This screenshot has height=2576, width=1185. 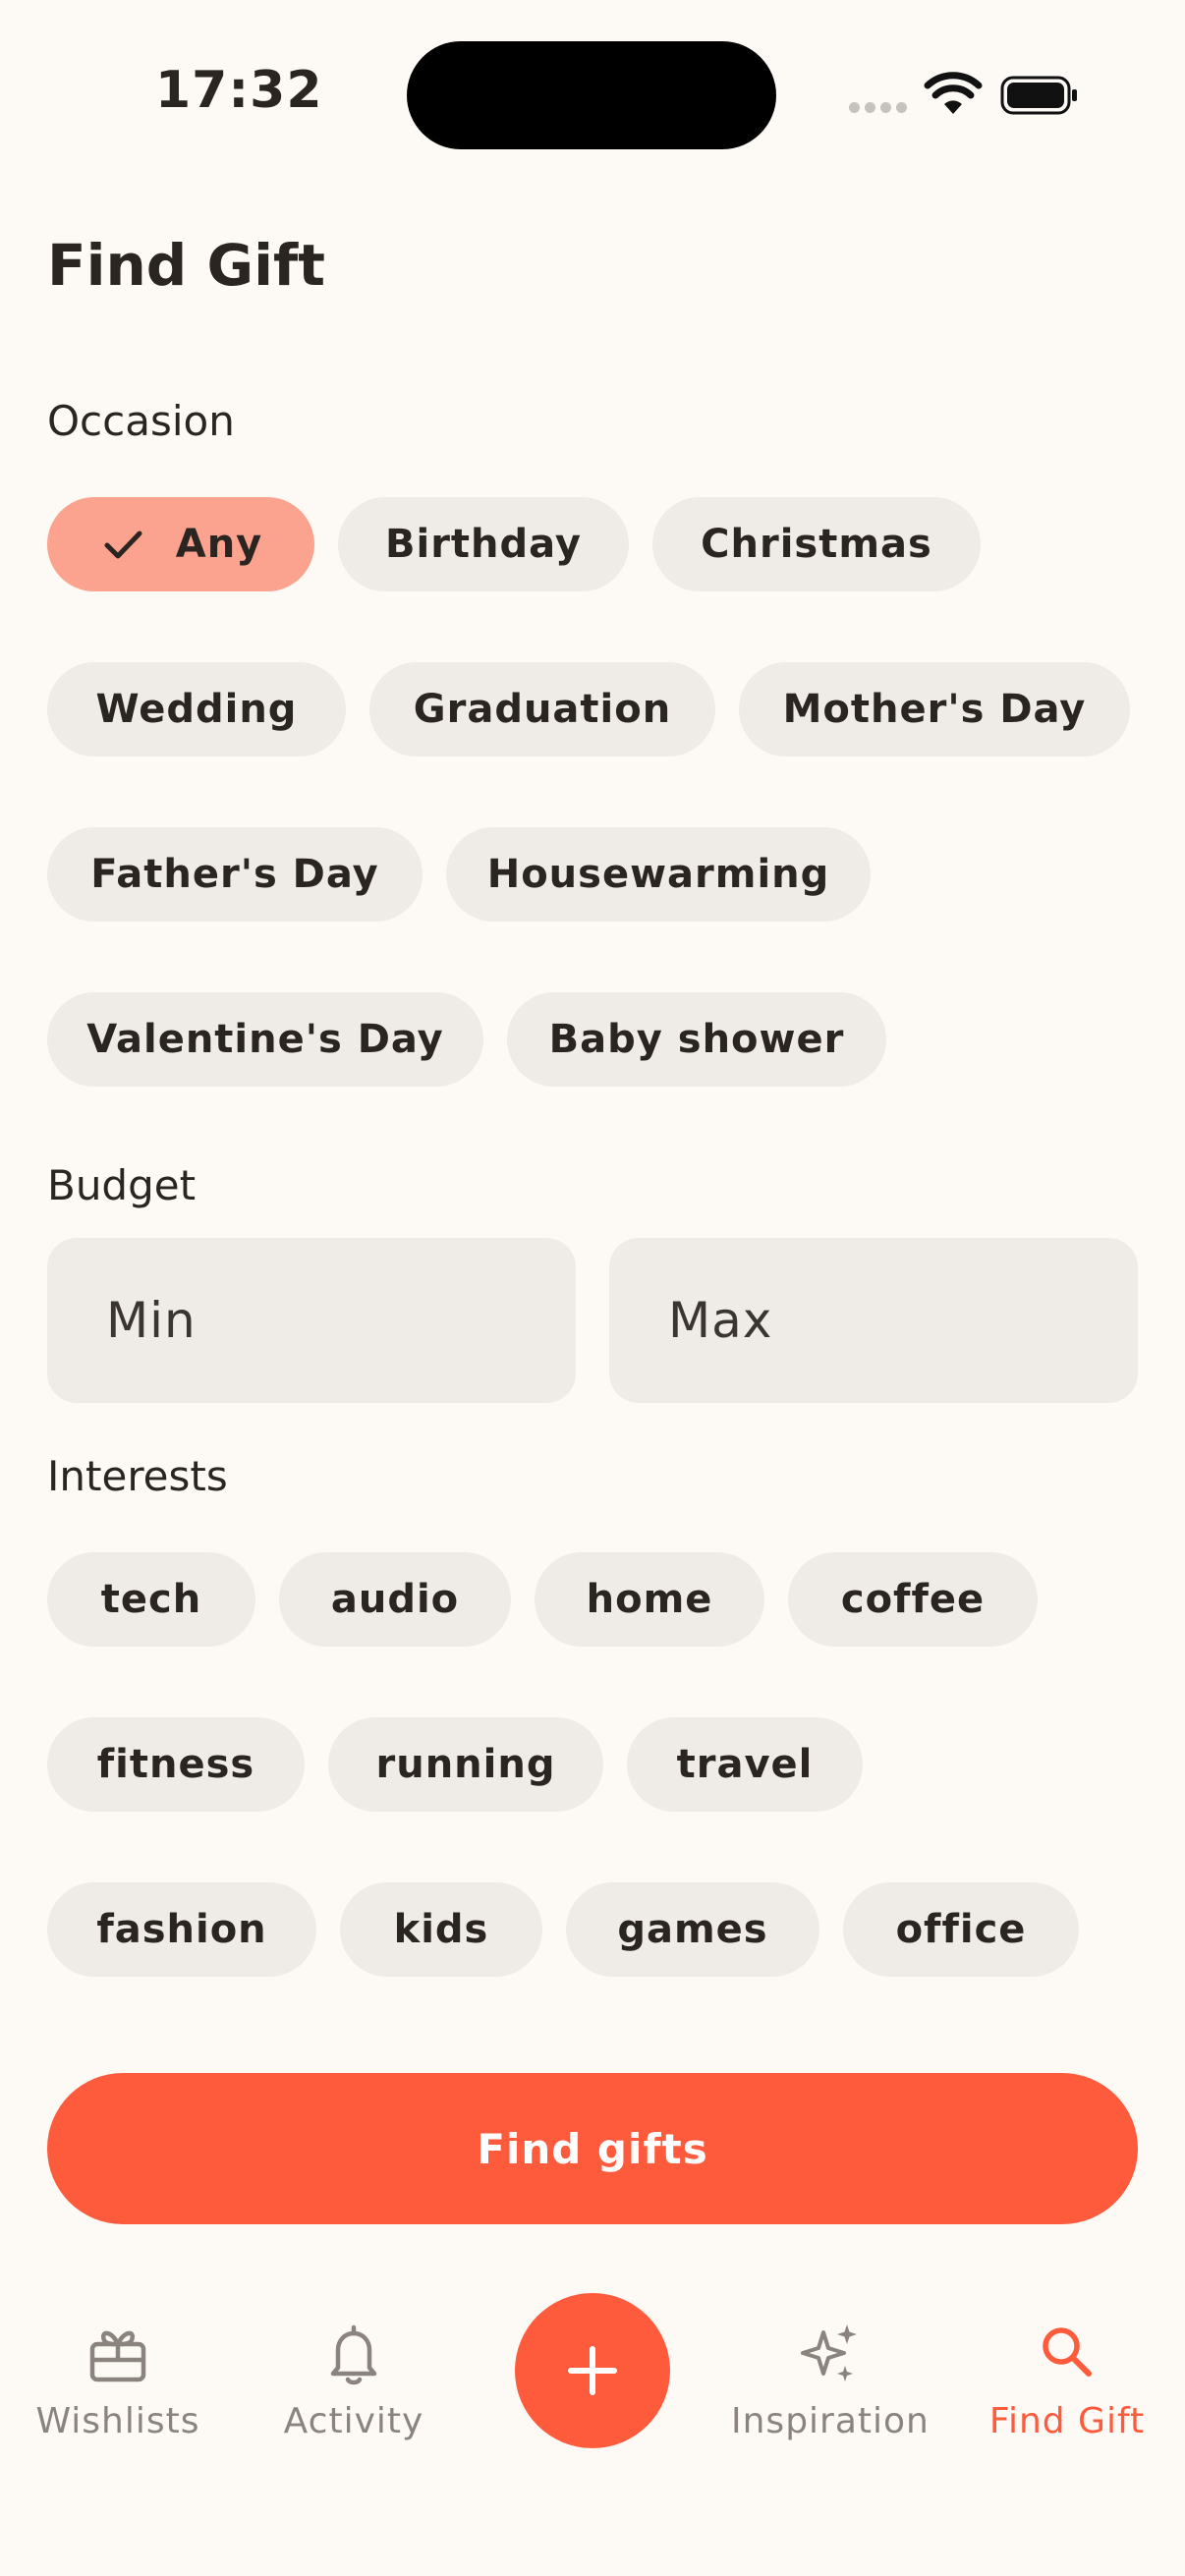 I want to click on interest-chip-coffee: coffee, so click(x=913, y=1599).